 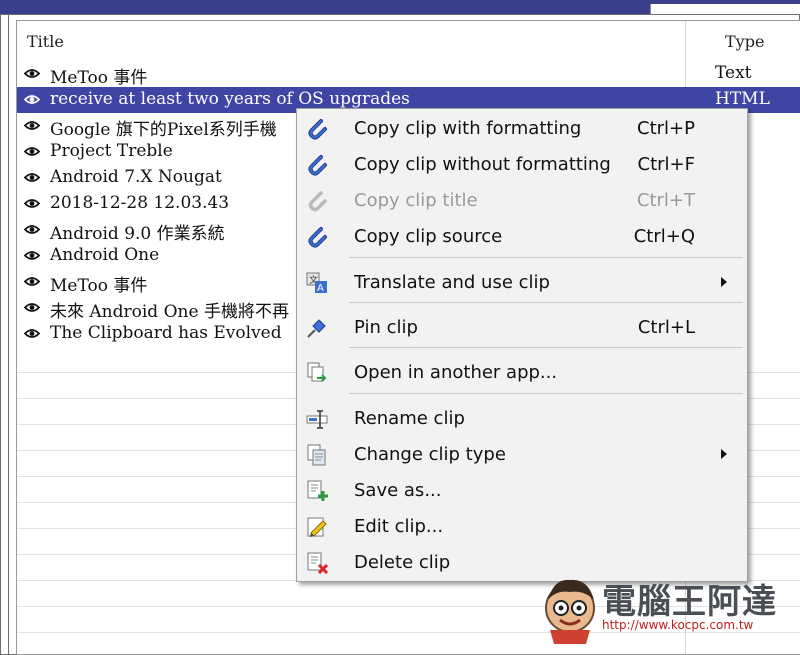 What do you see at coordinates (522, 200) in the screenshot?
I see `menu-item-copy-clip-title: Copy clip title Ctrl+T` at bounding box center [522, 200].